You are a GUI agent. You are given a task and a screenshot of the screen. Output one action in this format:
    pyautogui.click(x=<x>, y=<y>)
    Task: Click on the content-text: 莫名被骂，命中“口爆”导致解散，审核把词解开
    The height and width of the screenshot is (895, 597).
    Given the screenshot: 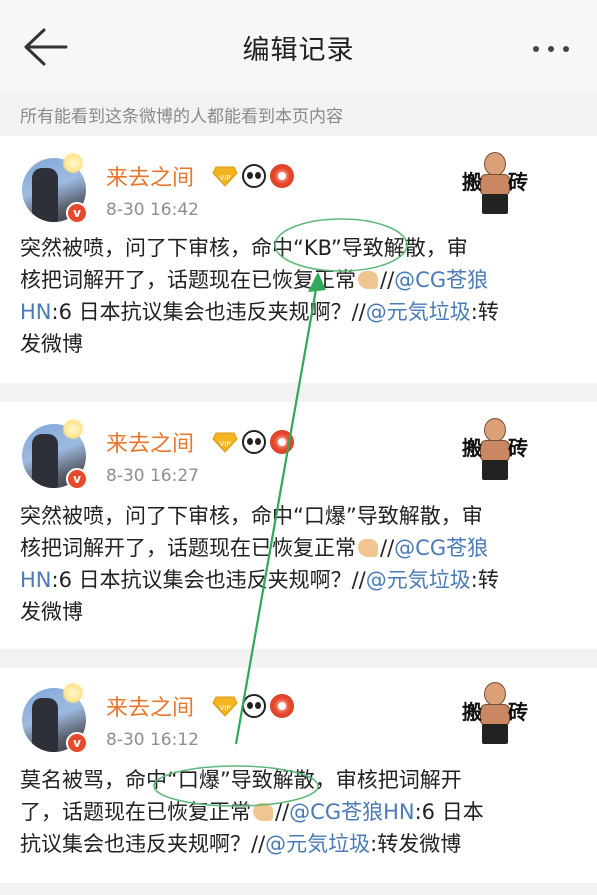 What is the action you would take?
    pyautogui.click(x=241, y=780)
    